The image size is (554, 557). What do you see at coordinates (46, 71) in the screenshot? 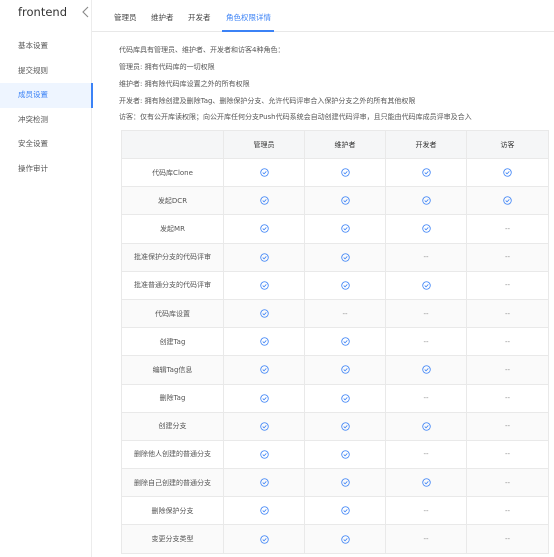
I see `sidebar-item: 提交规则` at bounding box center [46, 71].